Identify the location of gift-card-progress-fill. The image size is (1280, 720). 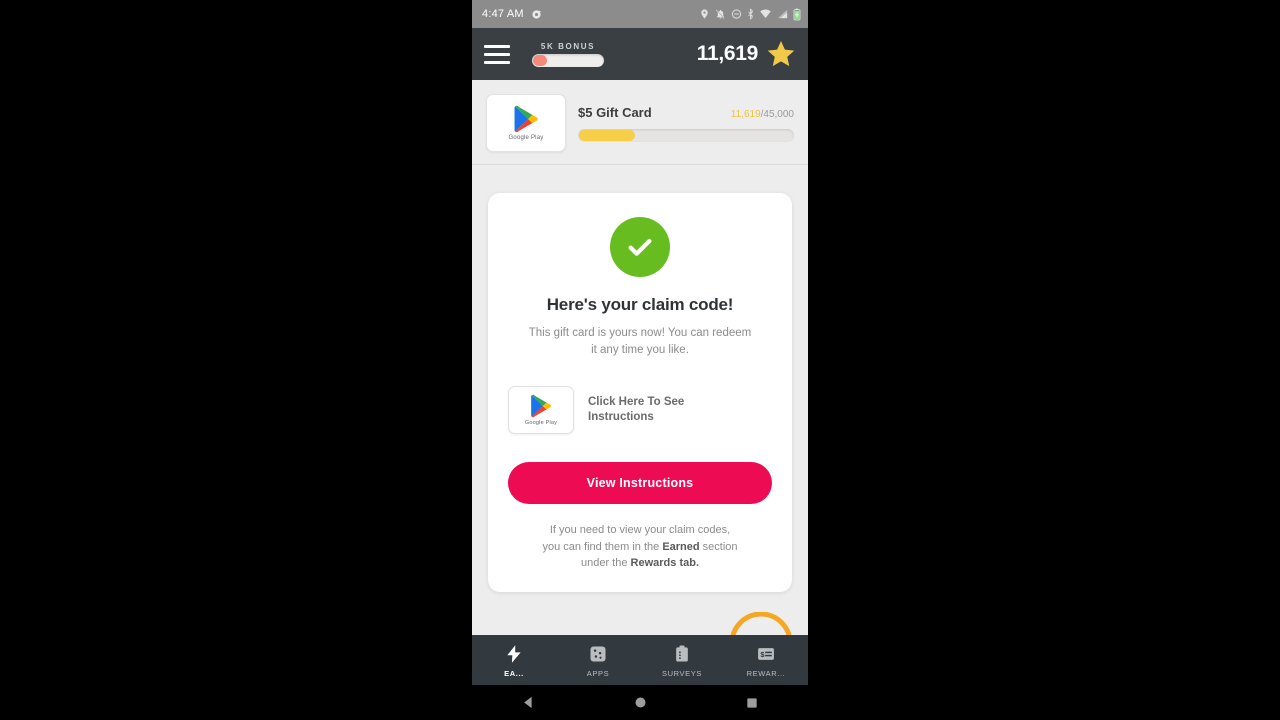
(607, 135).